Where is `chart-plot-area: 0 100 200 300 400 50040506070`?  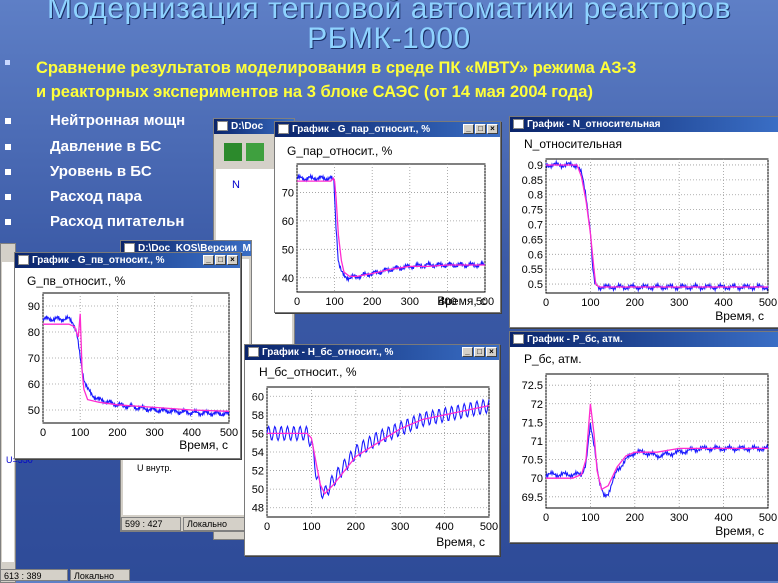 chart-plot-area: 0 100 200 300 400 50040506070 is located at coordinates (387, 217).